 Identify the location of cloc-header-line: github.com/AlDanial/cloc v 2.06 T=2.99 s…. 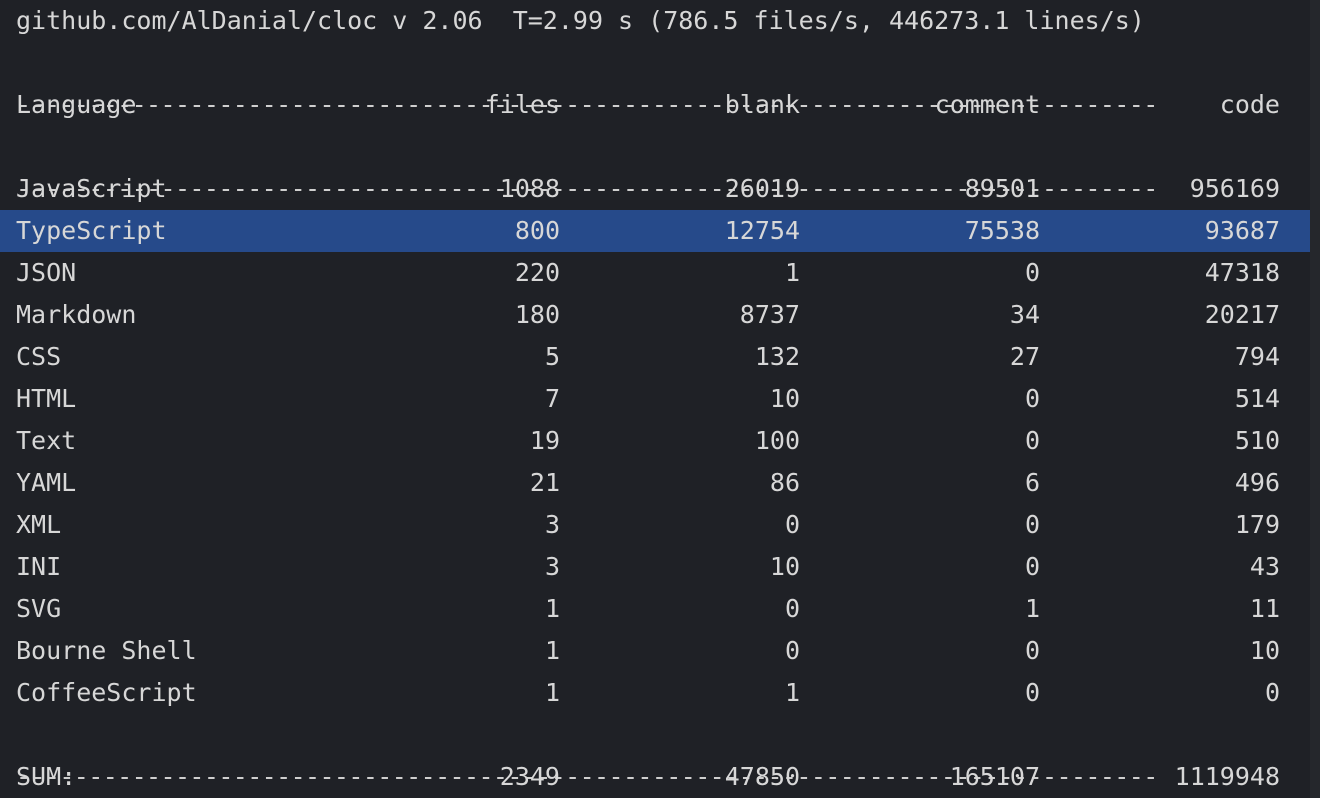
(660, 21).